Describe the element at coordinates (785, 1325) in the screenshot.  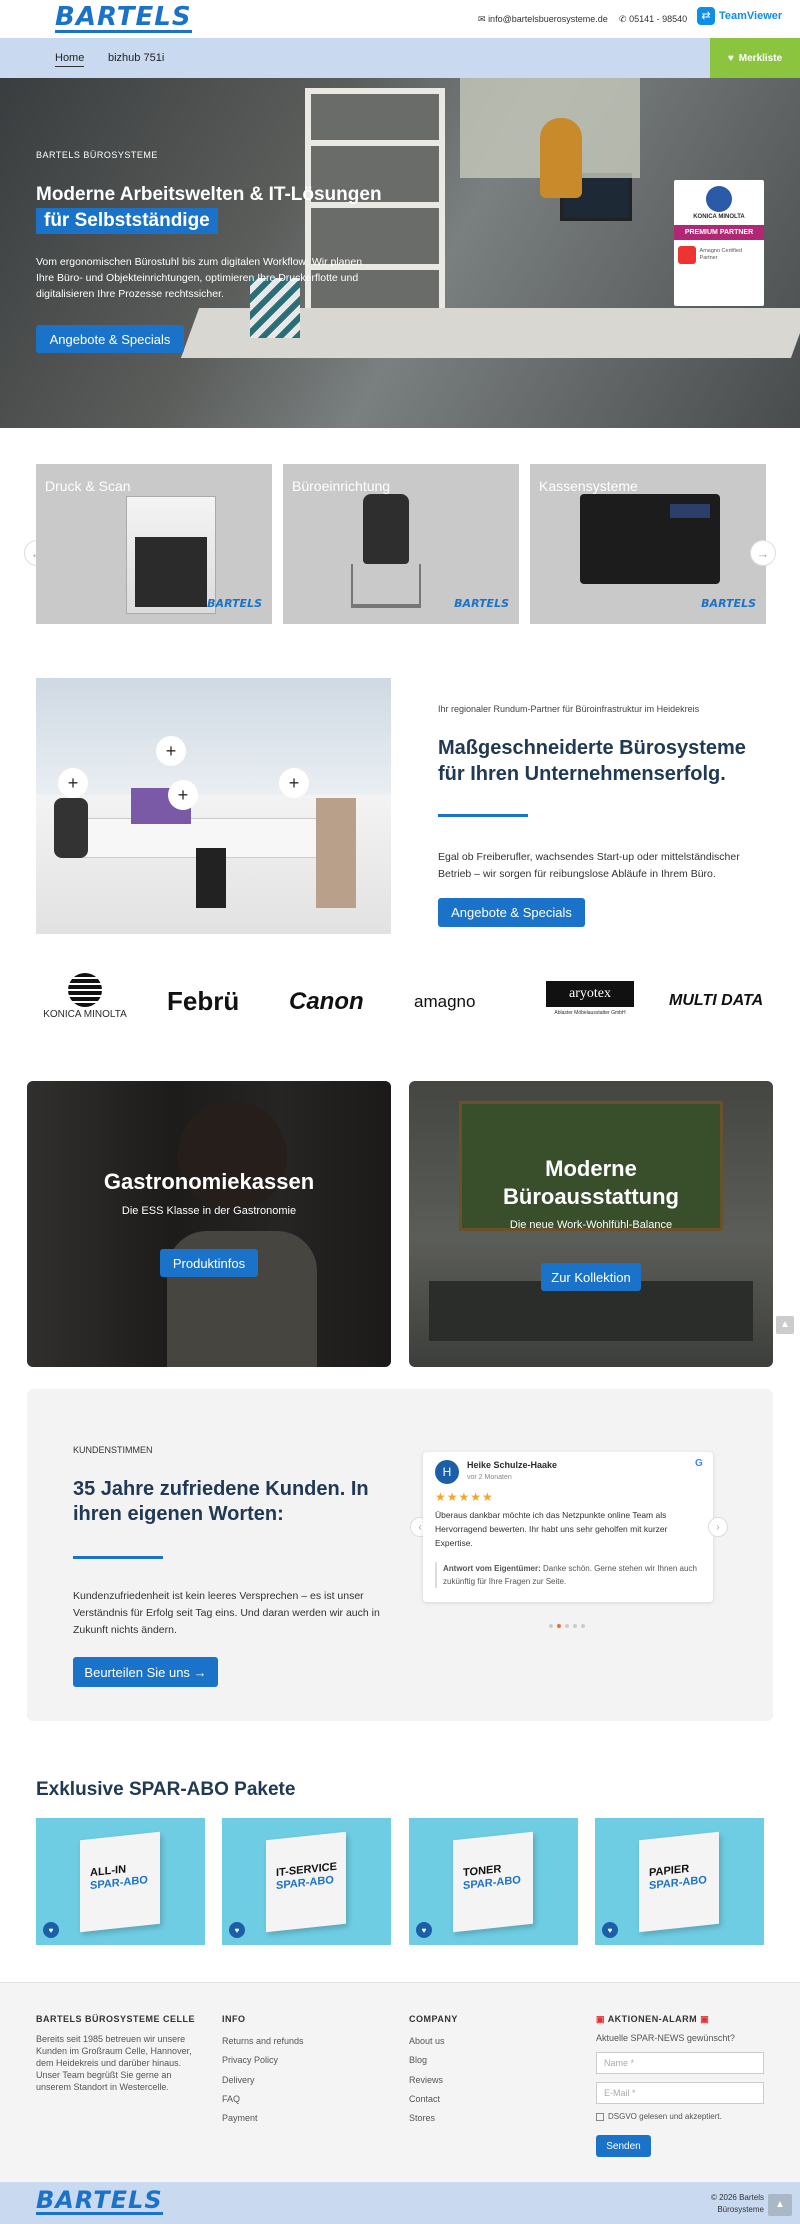
I see `scroll-up-side-button: ▲` at that location.